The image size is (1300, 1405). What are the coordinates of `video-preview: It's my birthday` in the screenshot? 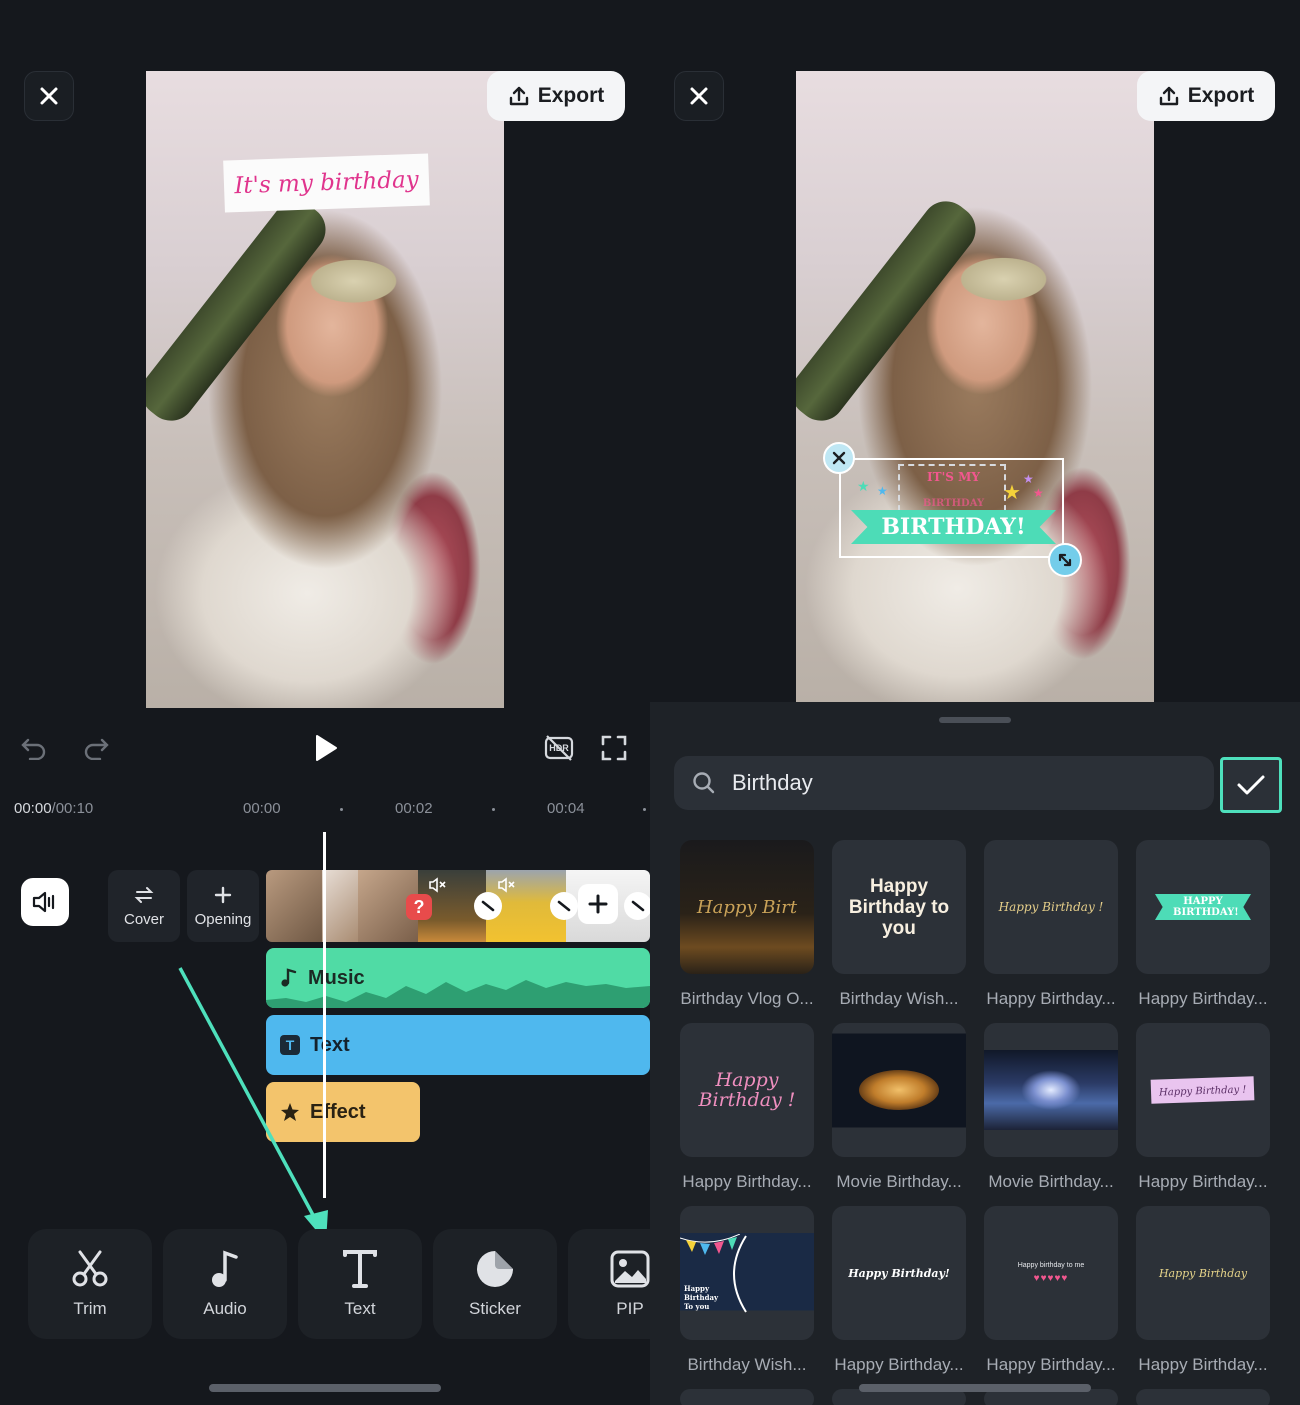 It's located at (325, 389).